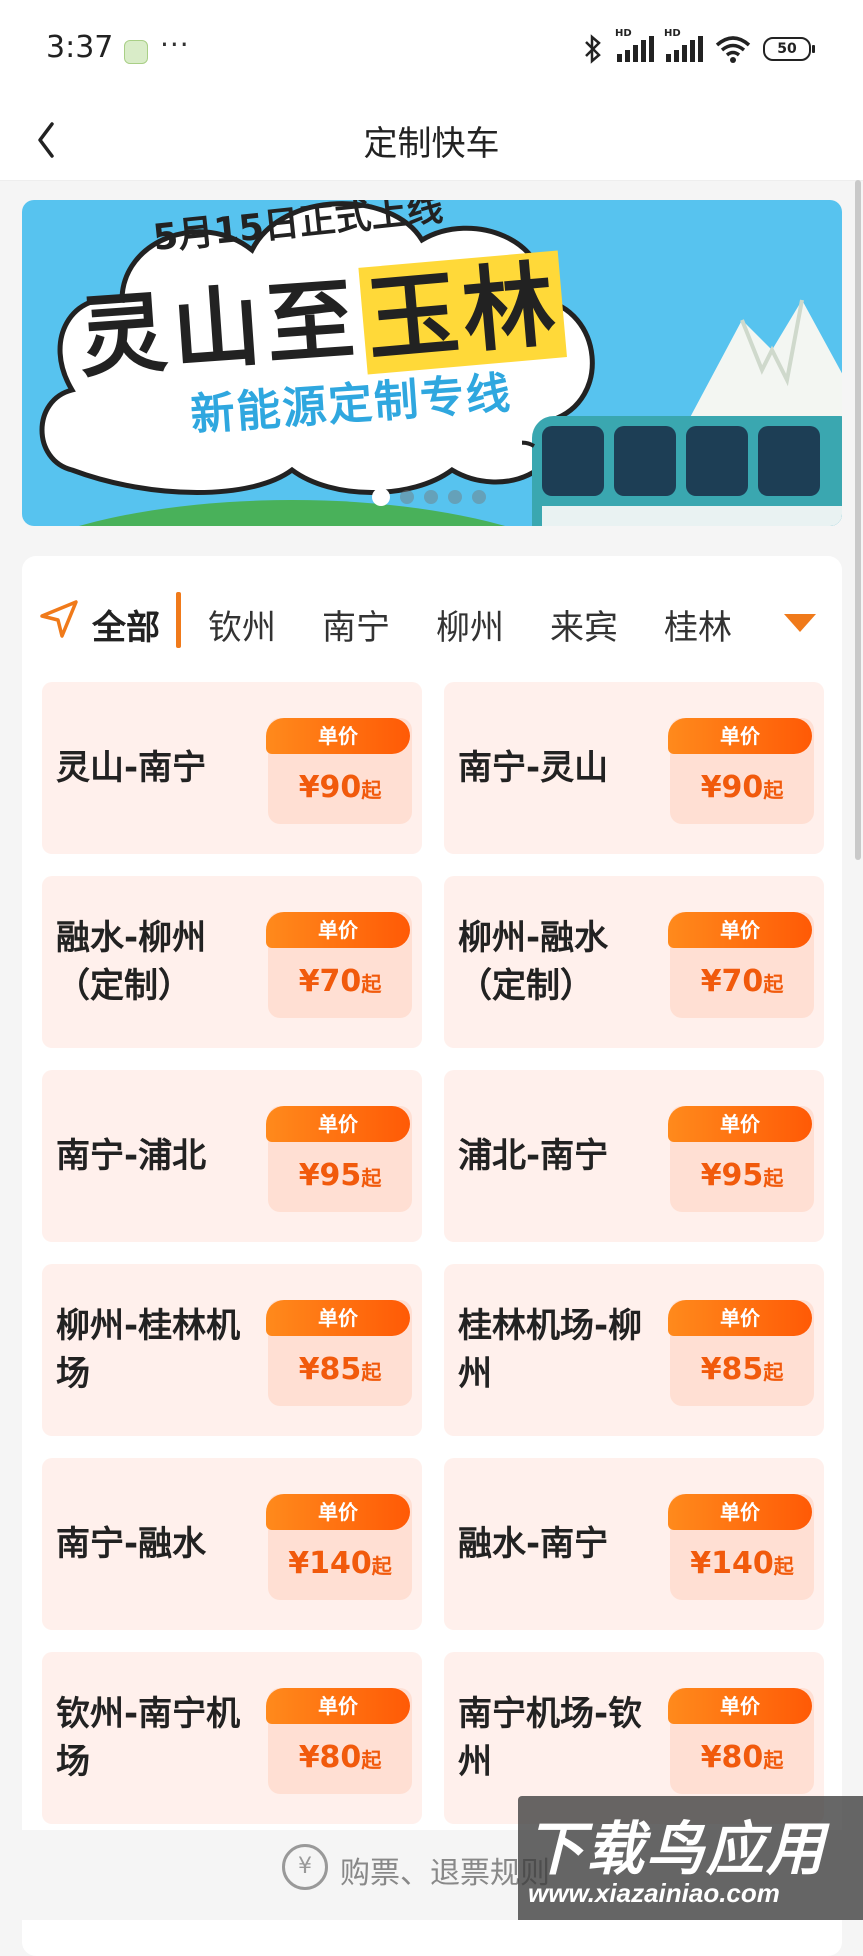 This screenshot has height=1956, width=863. What do you see at coordinates (232, 1544) in the screenshot?
I see `route-item: 南宁-融水 单价 ¥140起` at bounding box center [232, 1544].